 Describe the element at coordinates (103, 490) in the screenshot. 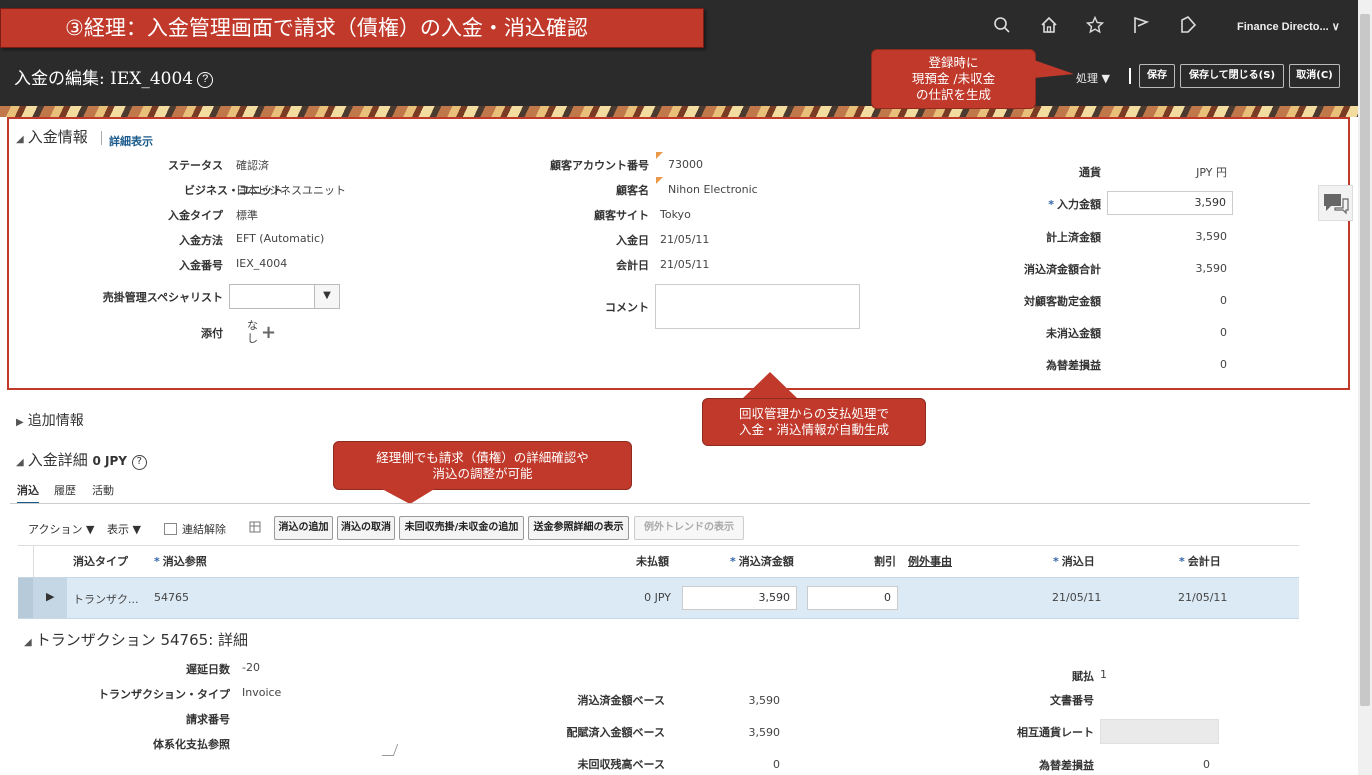

I see `tab-activity: 活動` at that location.